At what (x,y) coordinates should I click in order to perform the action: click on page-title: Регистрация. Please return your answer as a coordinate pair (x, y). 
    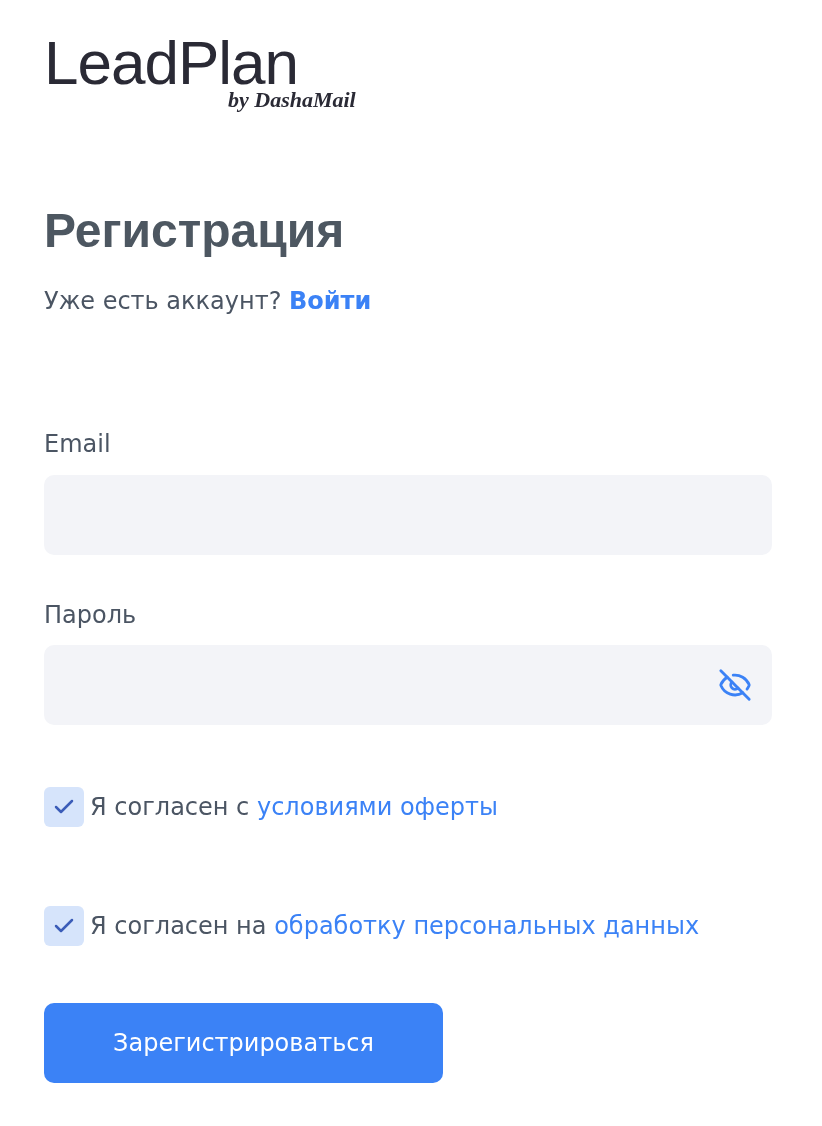
    Looking at the image, I should click on (195, 231).